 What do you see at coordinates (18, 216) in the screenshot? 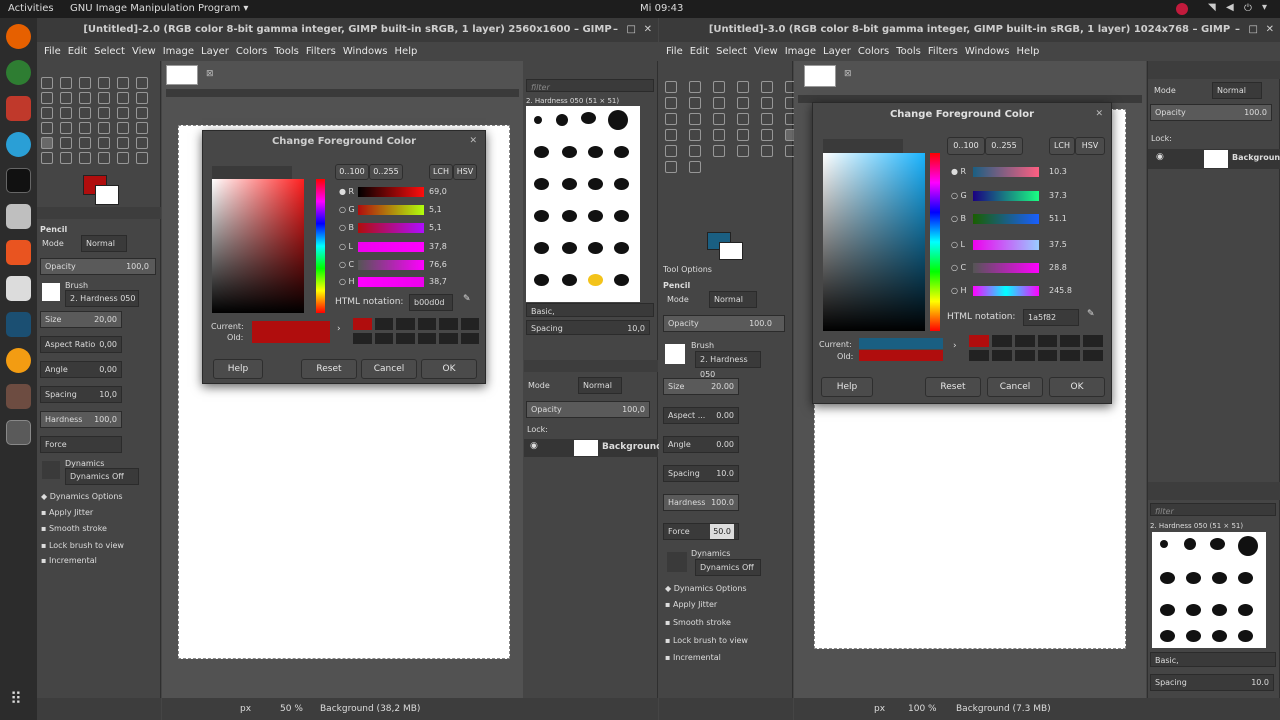
I see `files-icon` at bounding box center [18, 216].